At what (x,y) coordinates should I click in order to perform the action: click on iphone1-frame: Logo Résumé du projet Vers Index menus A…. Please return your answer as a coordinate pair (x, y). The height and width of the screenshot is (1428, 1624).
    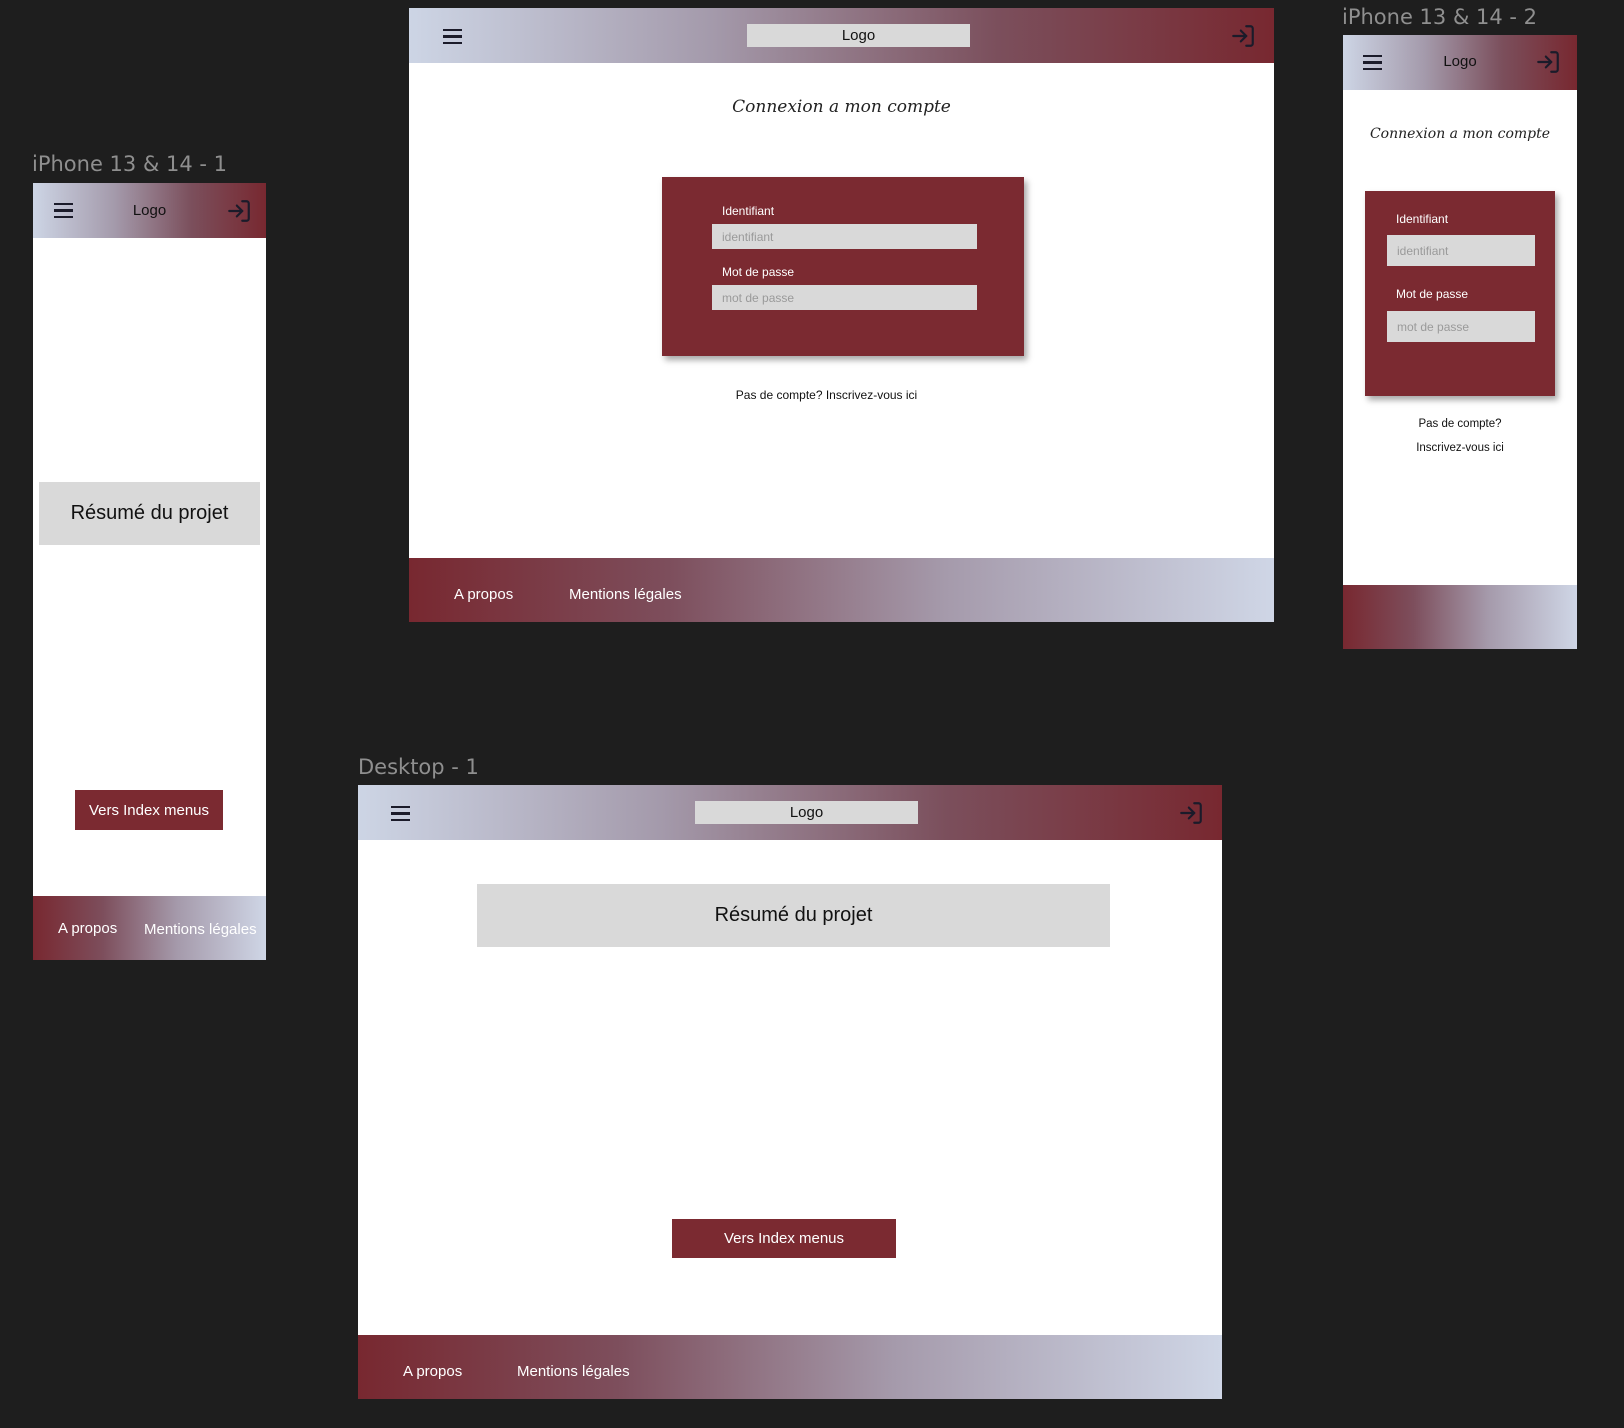
    Looking at the image, I should click on (149, 571).